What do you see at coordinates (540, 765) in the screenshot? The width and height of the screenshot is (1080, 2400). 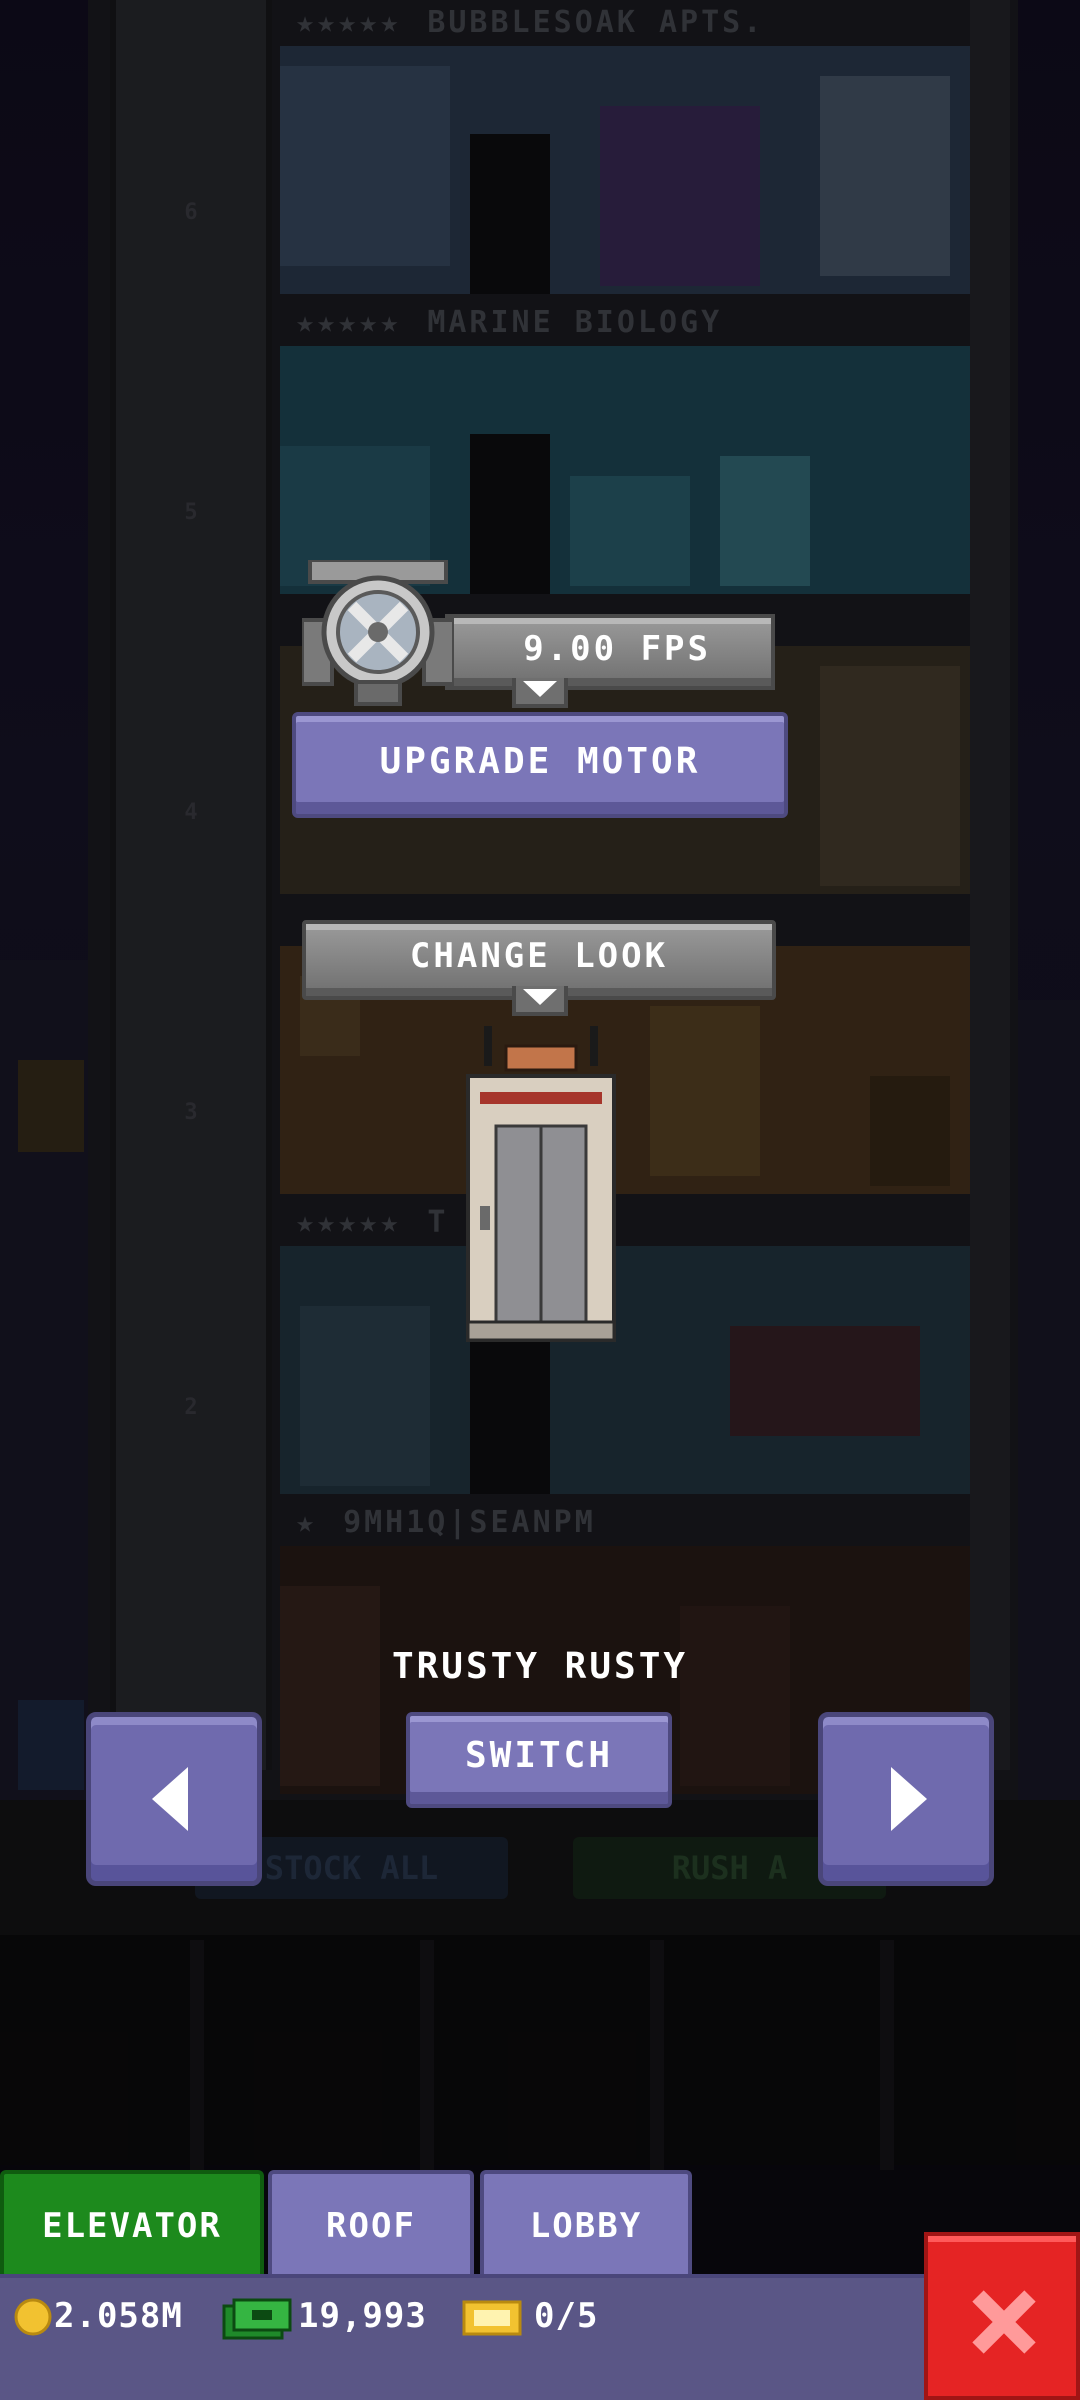 I see `upgrade-motor-button: UPGRADE MOTOR` at bounding box center [540, 765].